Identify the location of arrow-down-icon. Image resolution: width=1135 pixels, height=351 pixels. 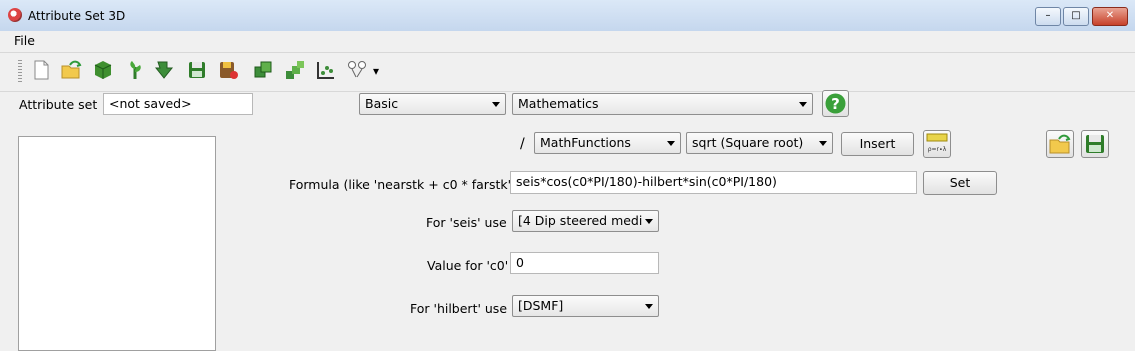
(166, 70).